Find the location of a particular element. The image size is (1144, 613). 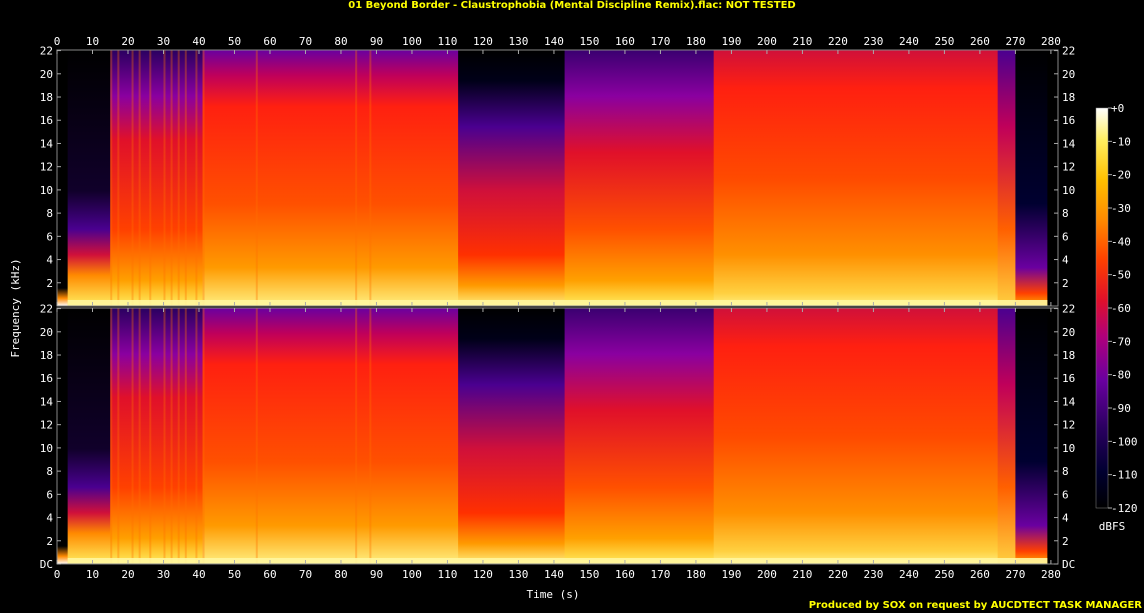

colorbar-tick-label: -20 is located at coordinates (1121, 175).